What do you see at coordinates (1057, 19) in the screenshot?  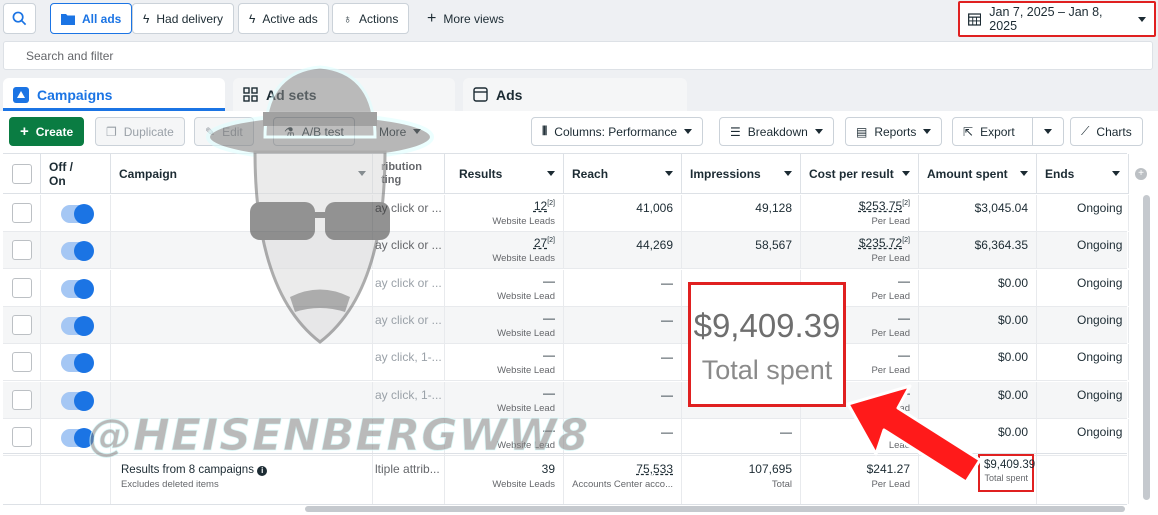 I see `date-range-picker: Jan 7, 2025 – Jan 8, 2025` at bounding box center [1057, 19].